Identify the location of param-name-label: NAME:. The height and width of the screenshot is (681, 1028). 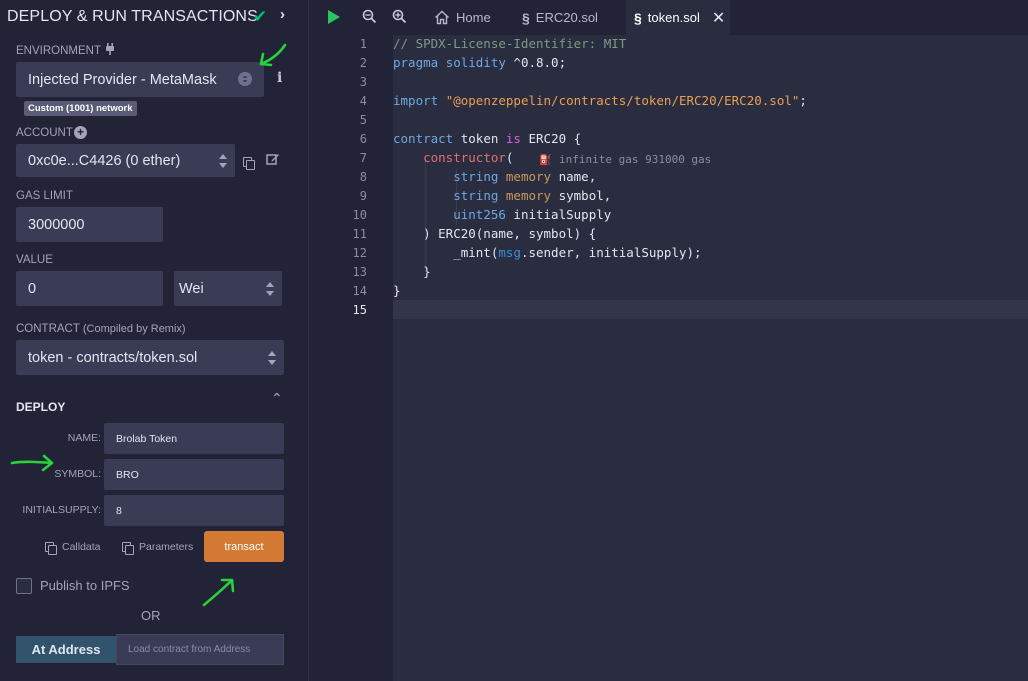
(84, 438).